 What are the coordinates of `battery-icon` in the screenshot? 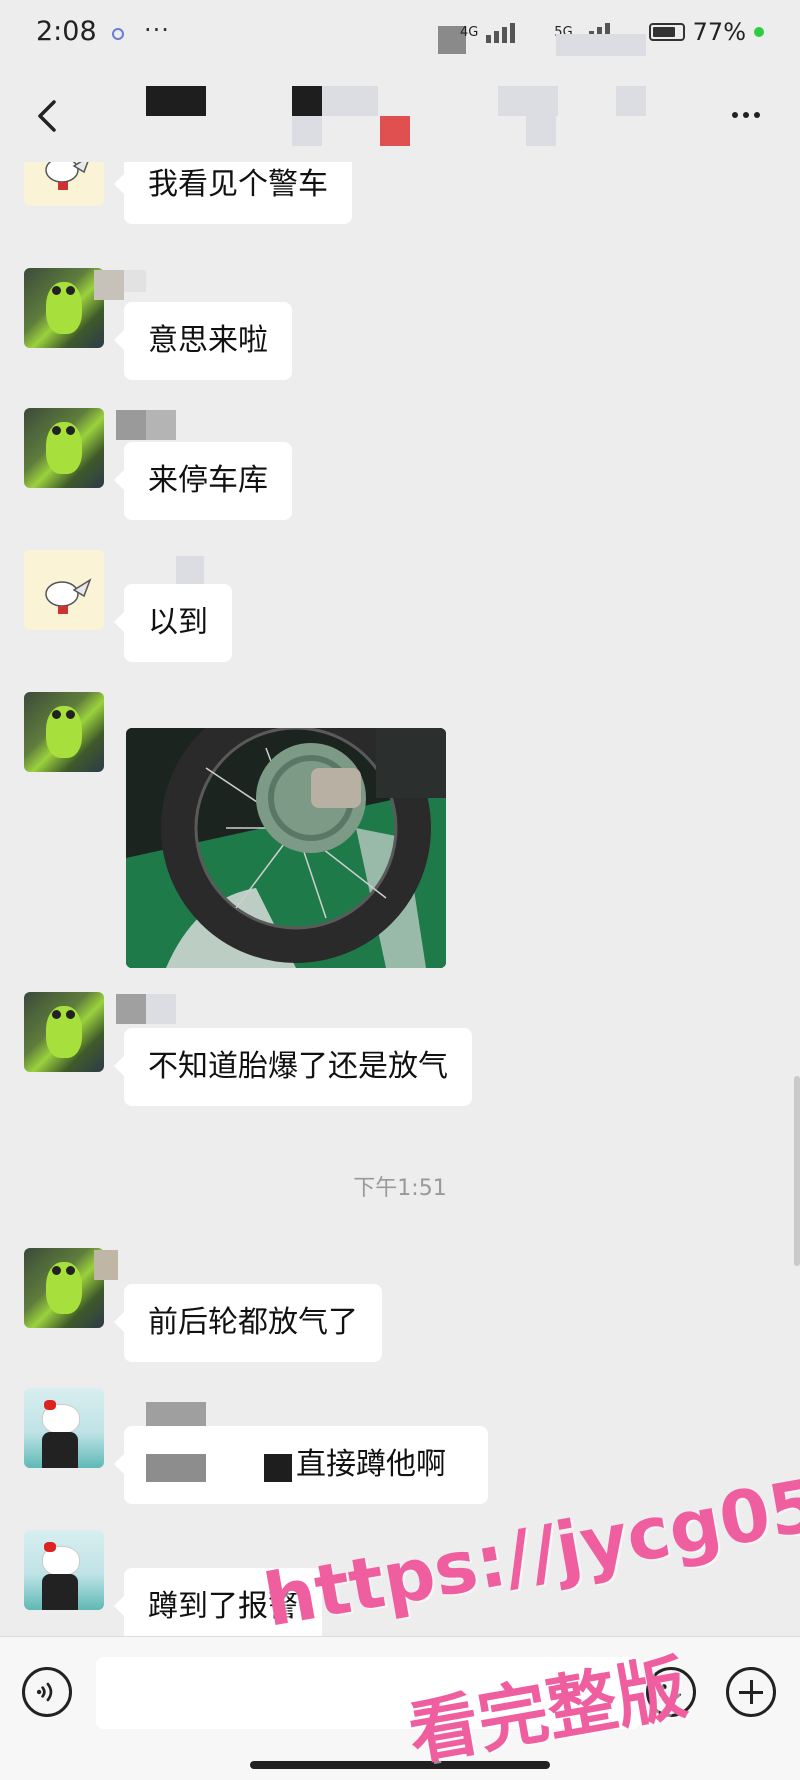 It's located at (666, 32).